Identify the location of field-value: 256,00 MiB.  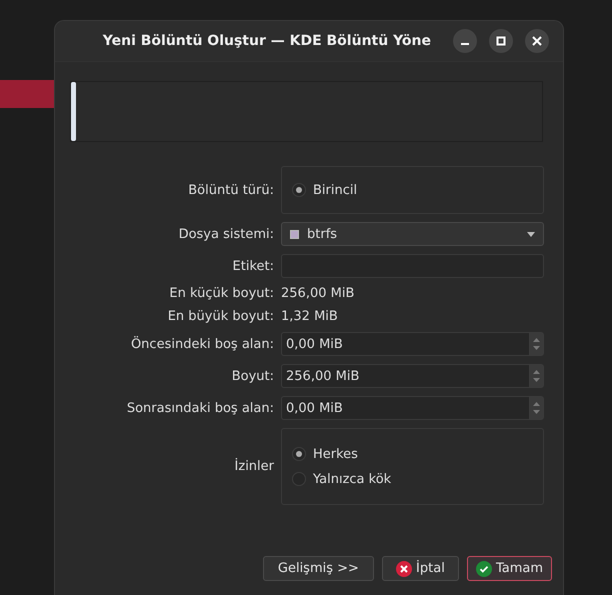
(318, 293).